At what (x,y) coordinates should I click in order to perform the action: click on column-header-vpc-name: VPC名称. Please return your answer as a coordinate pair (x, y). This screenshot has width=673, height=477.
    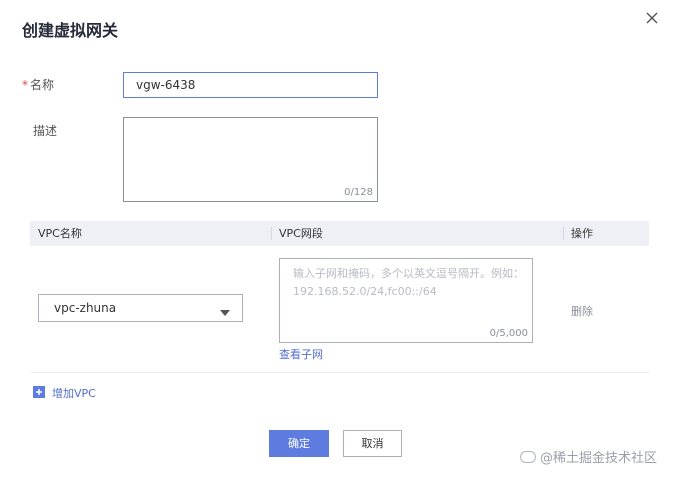
    Looking at the image, I should click on (60, 233).